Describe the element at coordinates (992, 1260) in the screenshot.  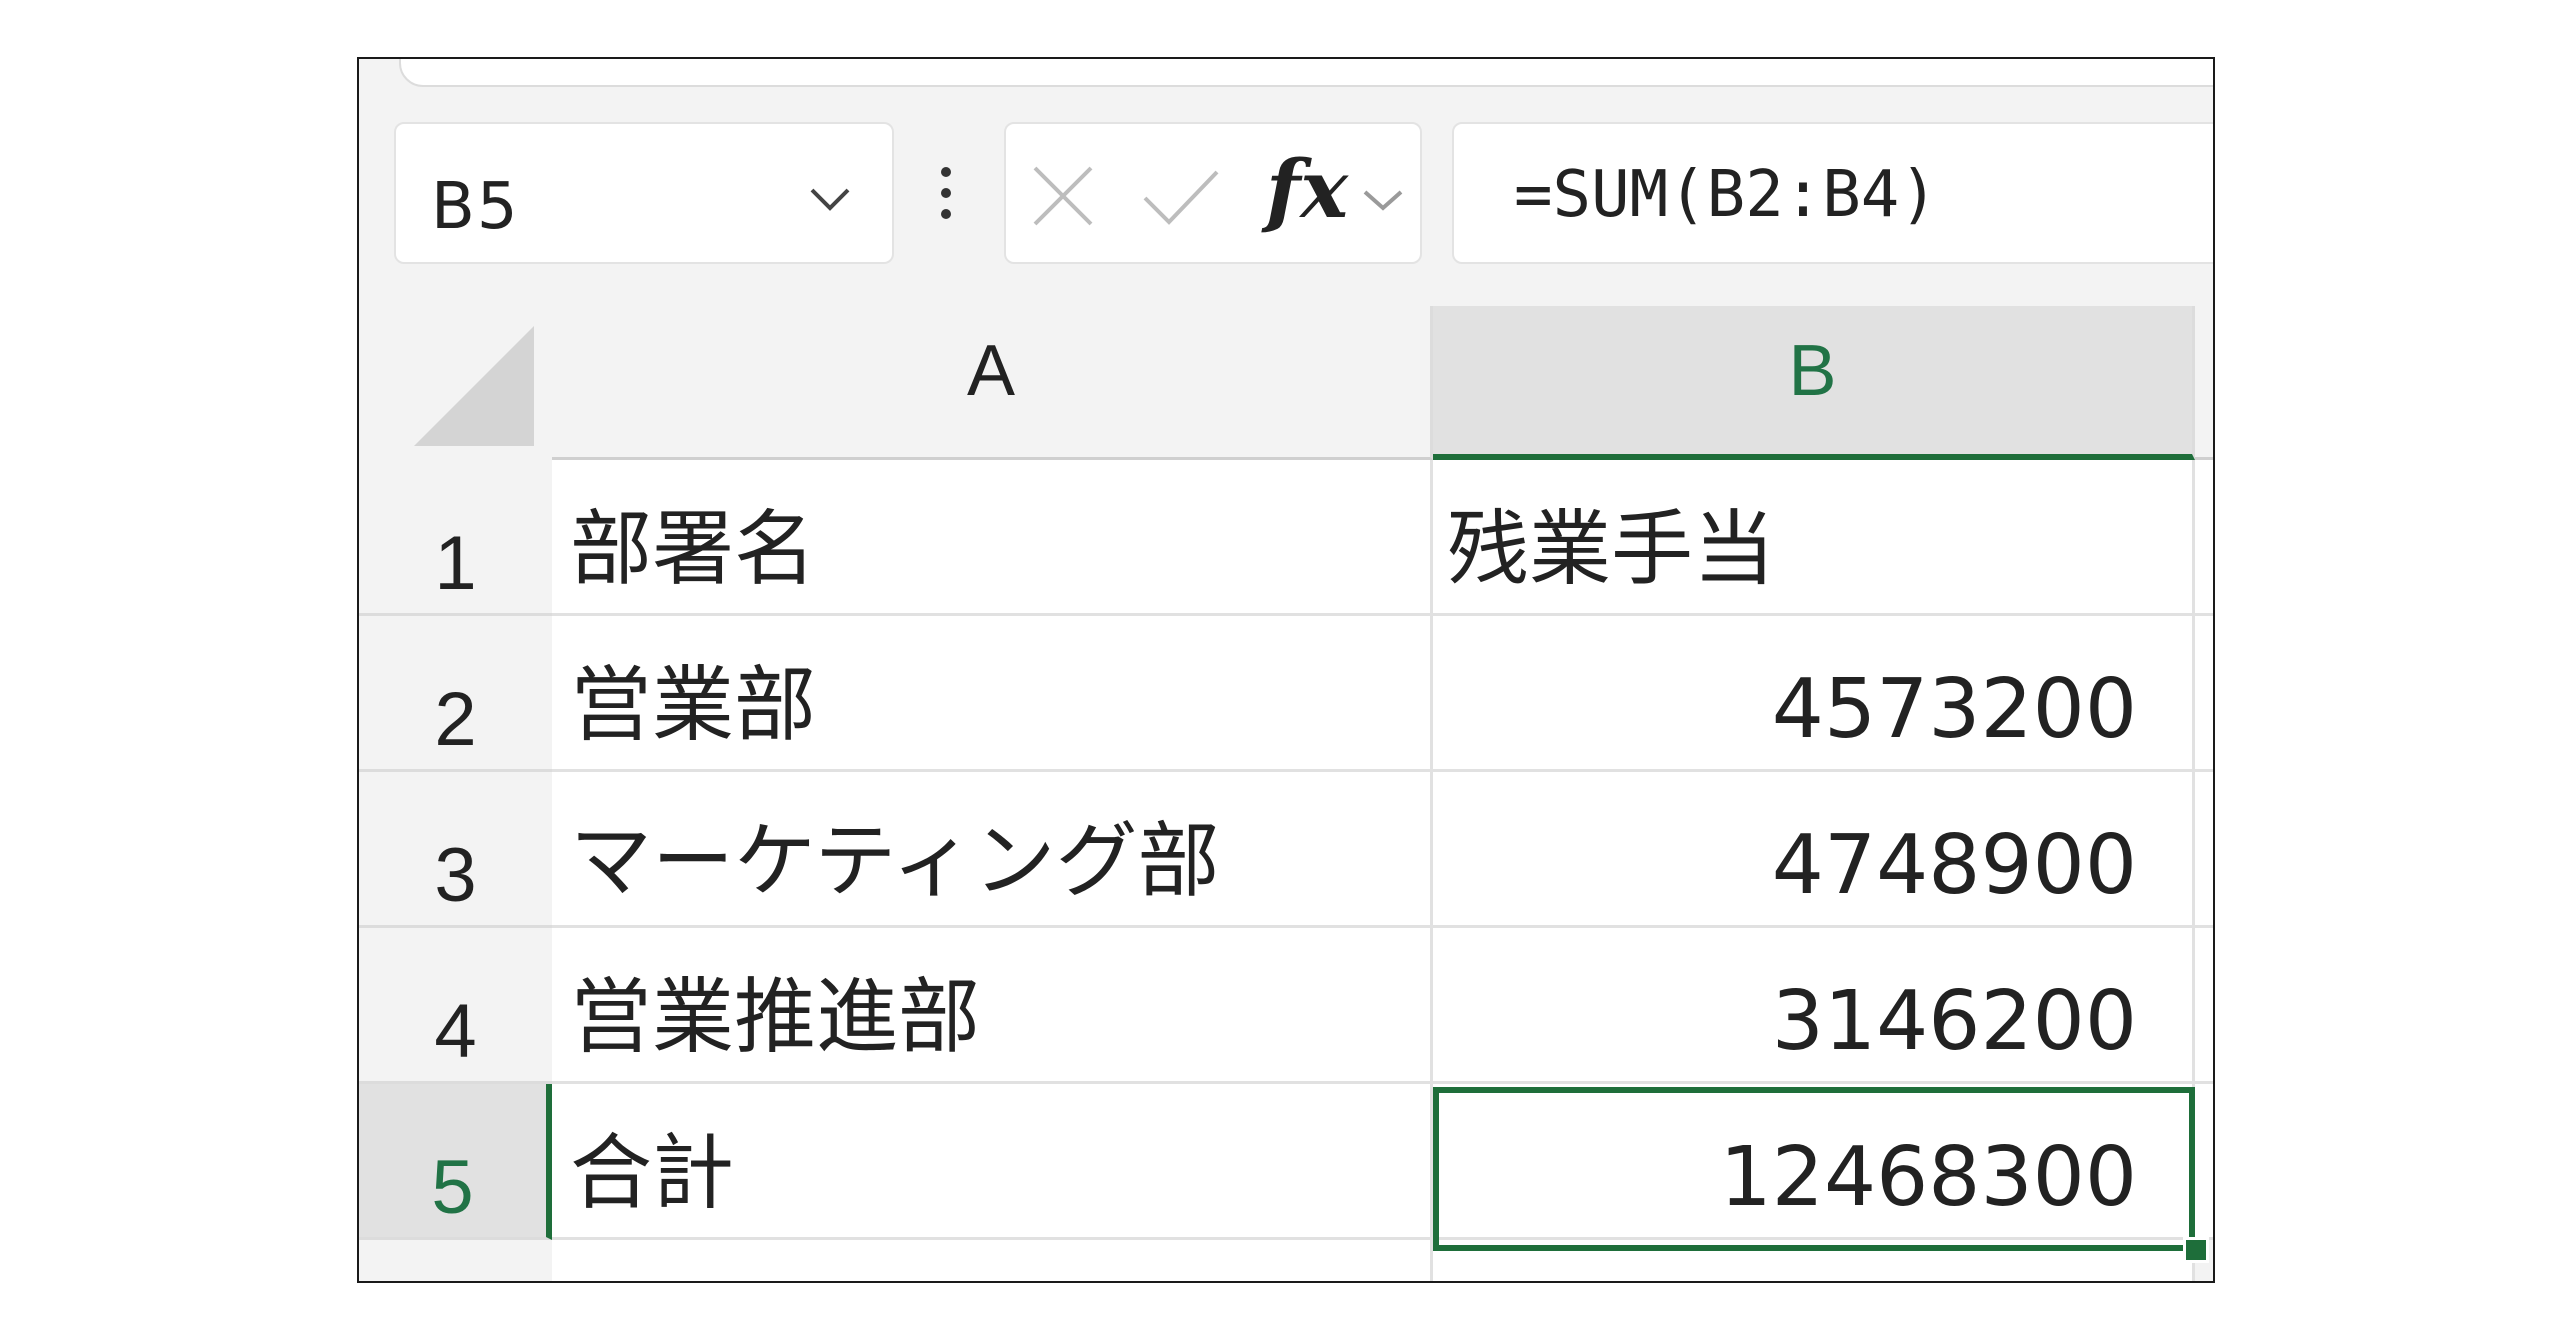
I see `cell-a6` at that location.